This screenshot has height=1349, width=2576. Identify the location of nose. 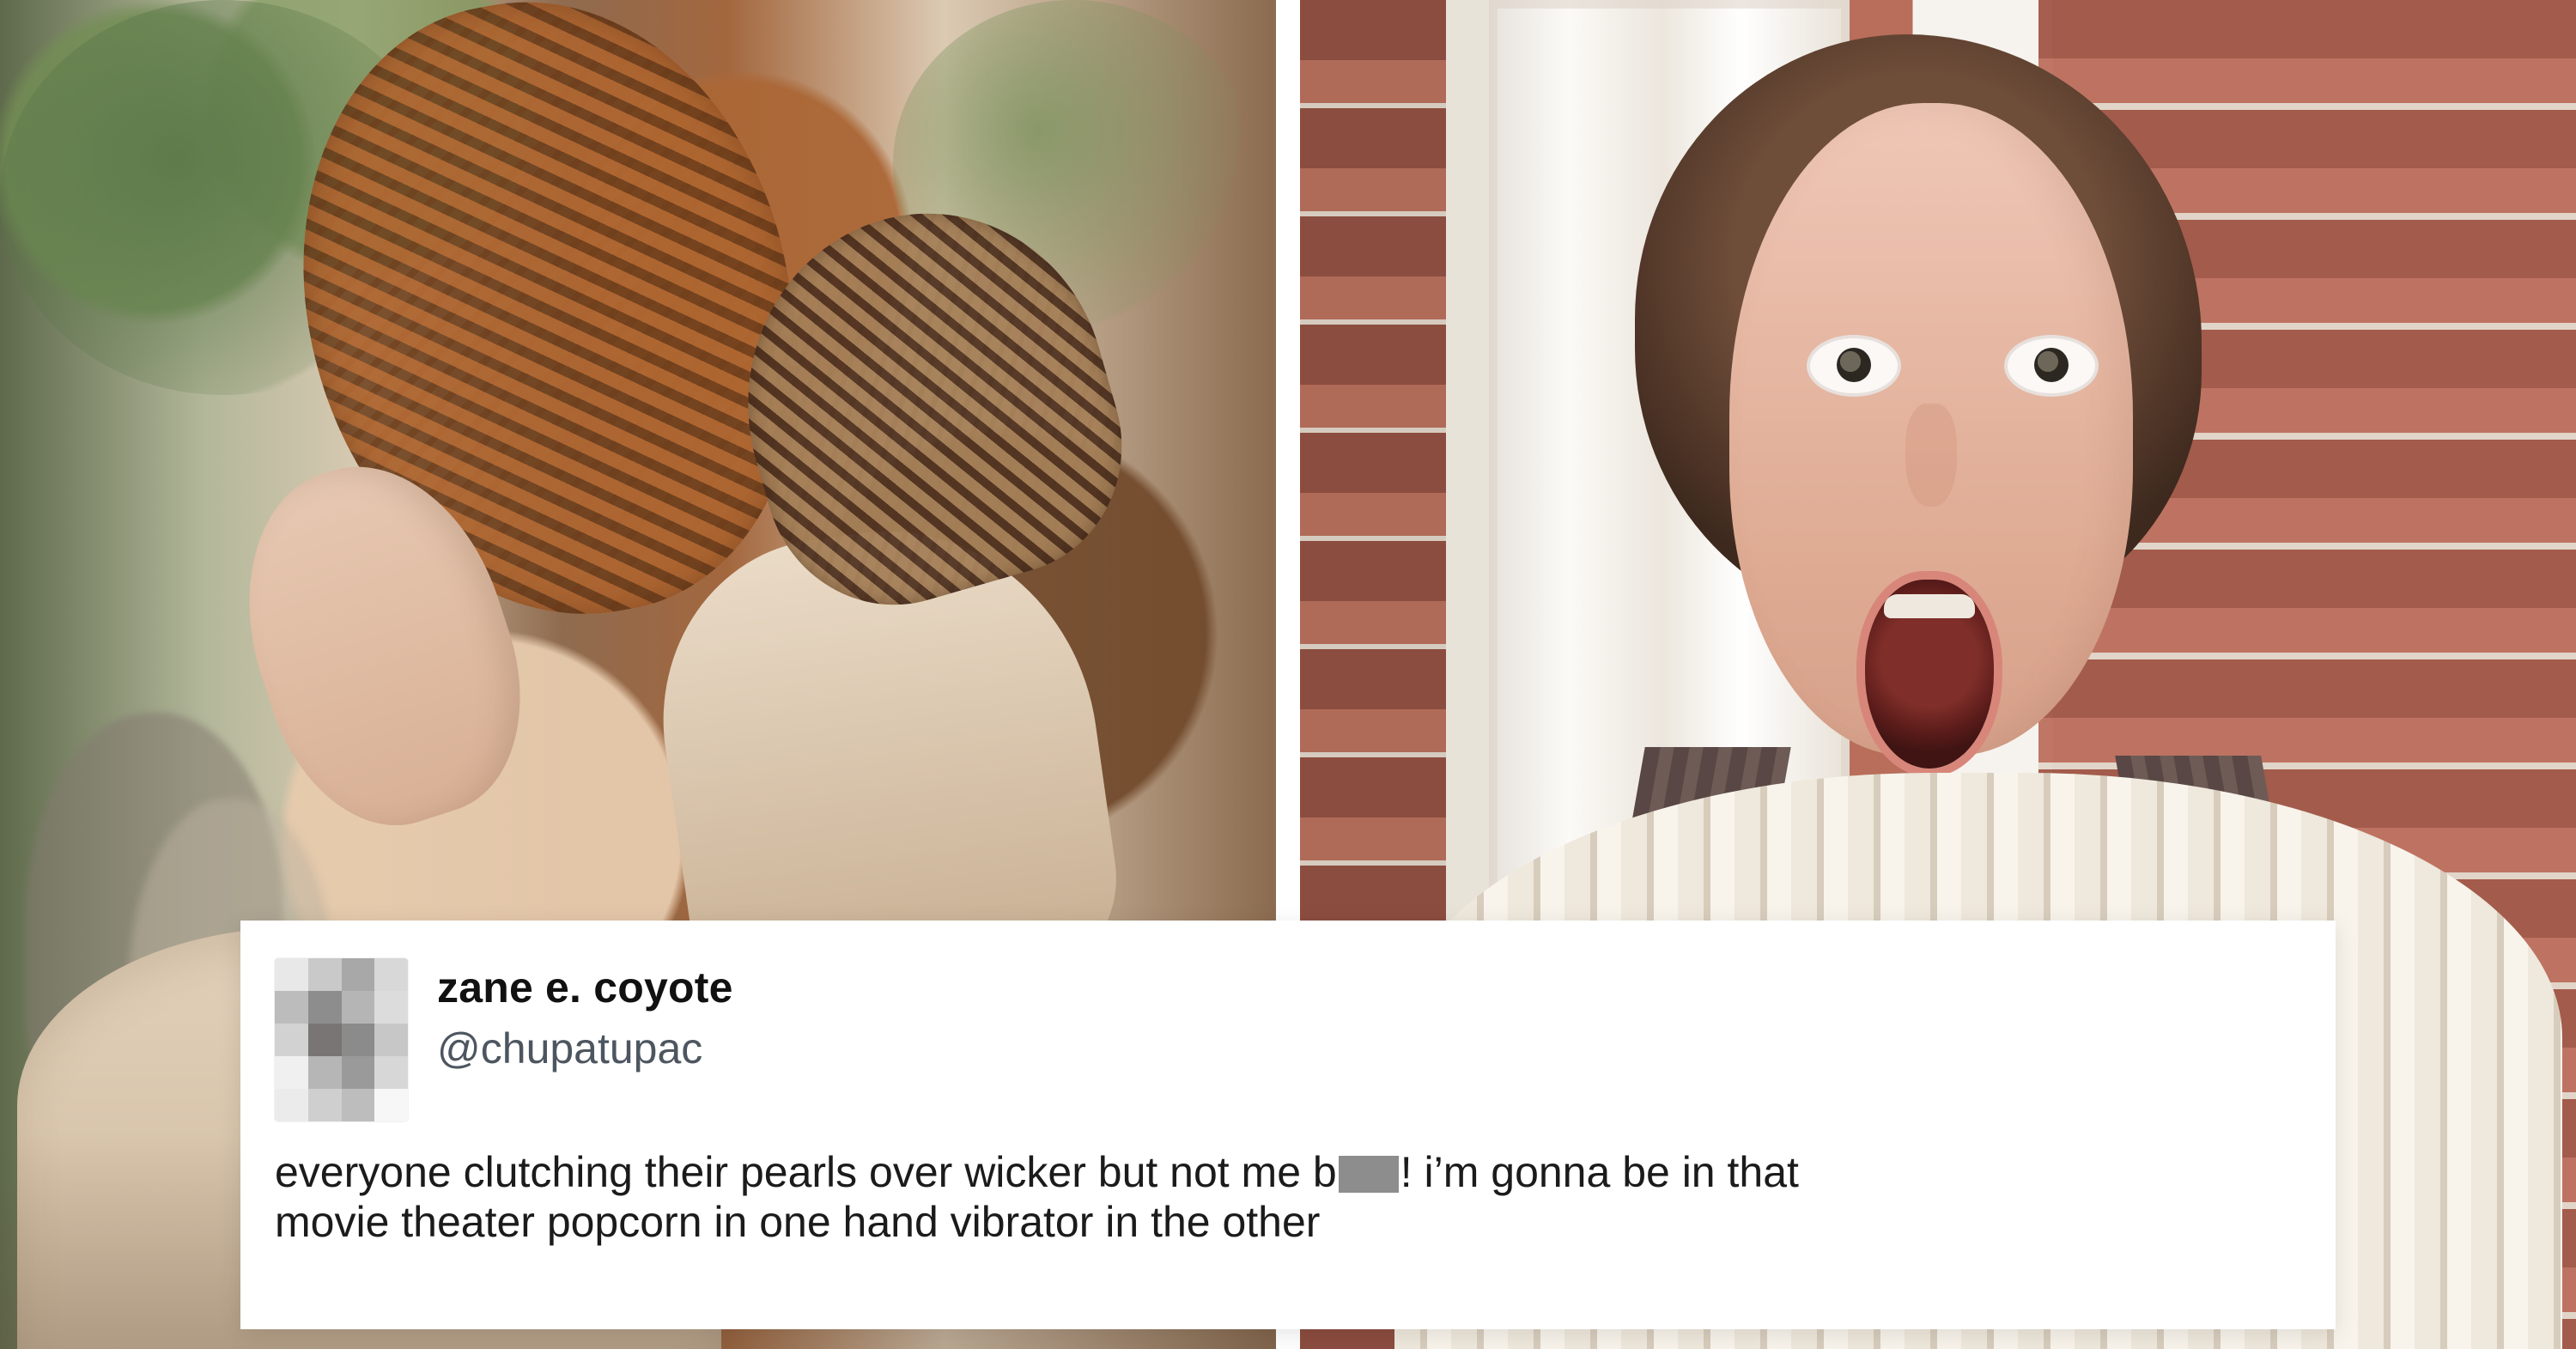
(1931, 456).